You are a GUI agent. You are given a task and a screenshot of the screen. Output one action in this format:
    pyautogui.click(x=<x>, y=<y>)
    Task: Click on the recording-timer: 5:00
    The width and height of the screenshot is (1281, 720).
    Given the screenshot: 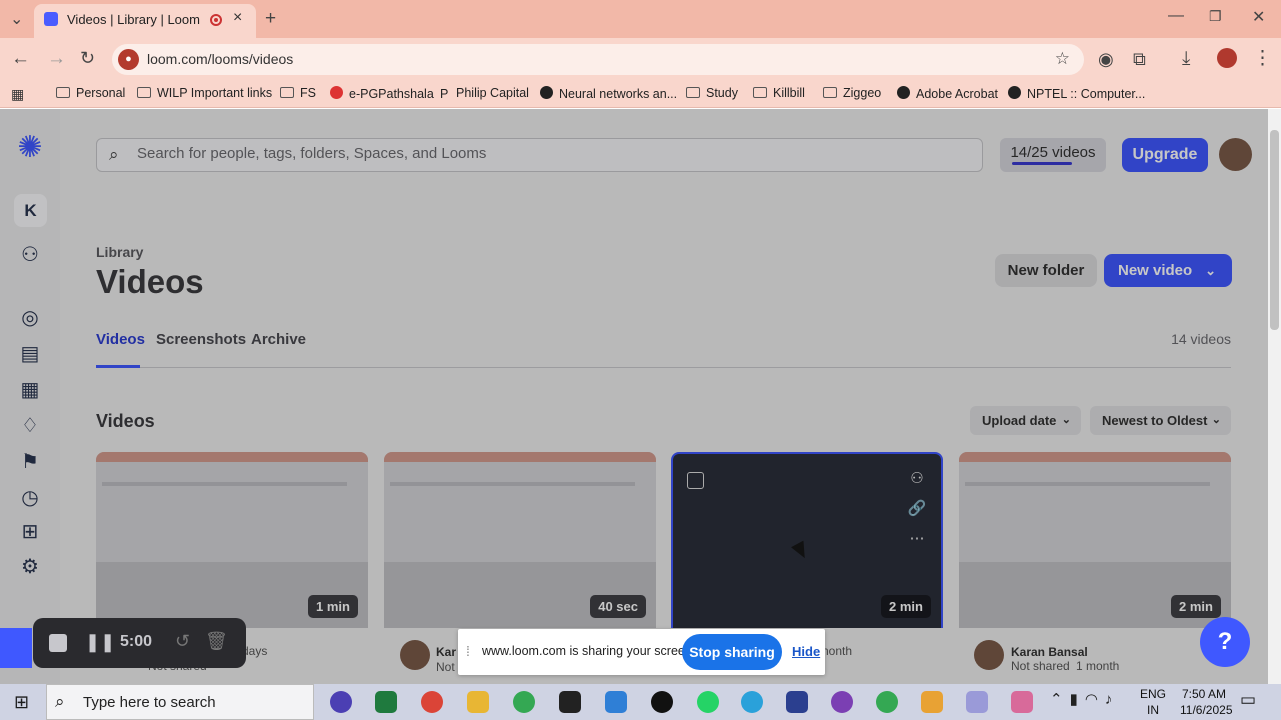 What is the action you would take?
    pyautogui.click(x=136, y=641)
    